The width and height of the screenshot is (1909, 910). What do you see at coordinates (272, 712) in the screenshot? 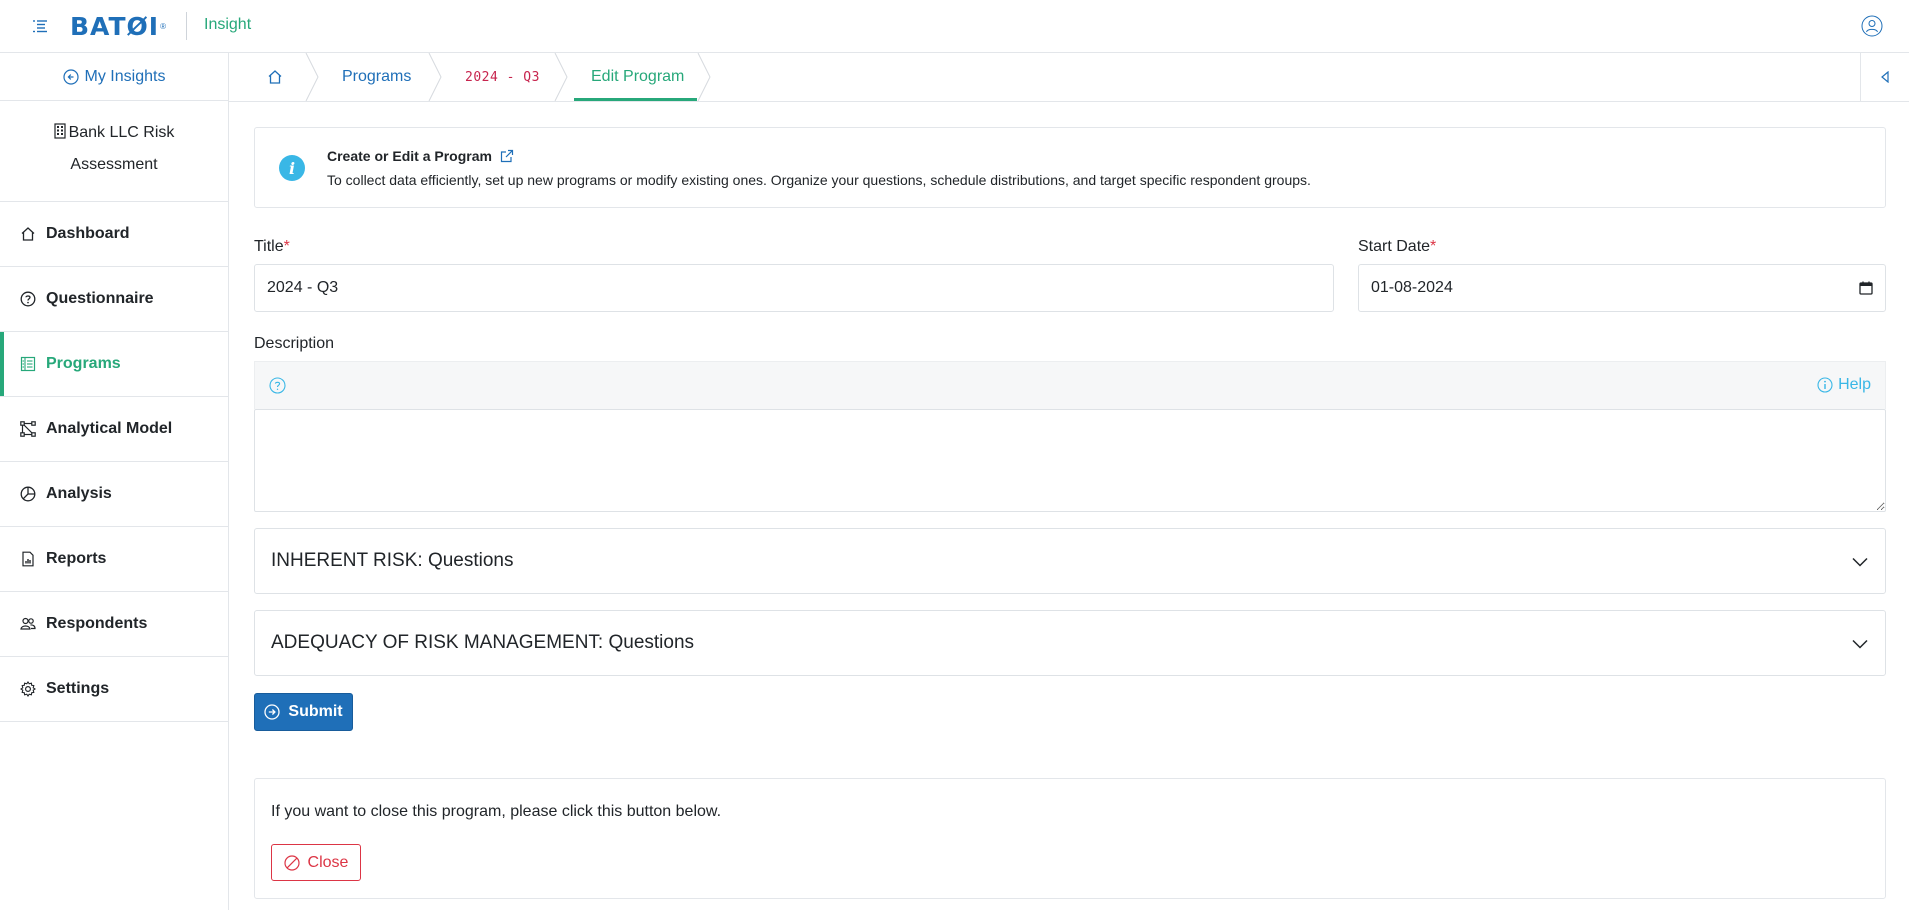
I see `arrow-right-circle-icon` at bounding box center [272, 712].